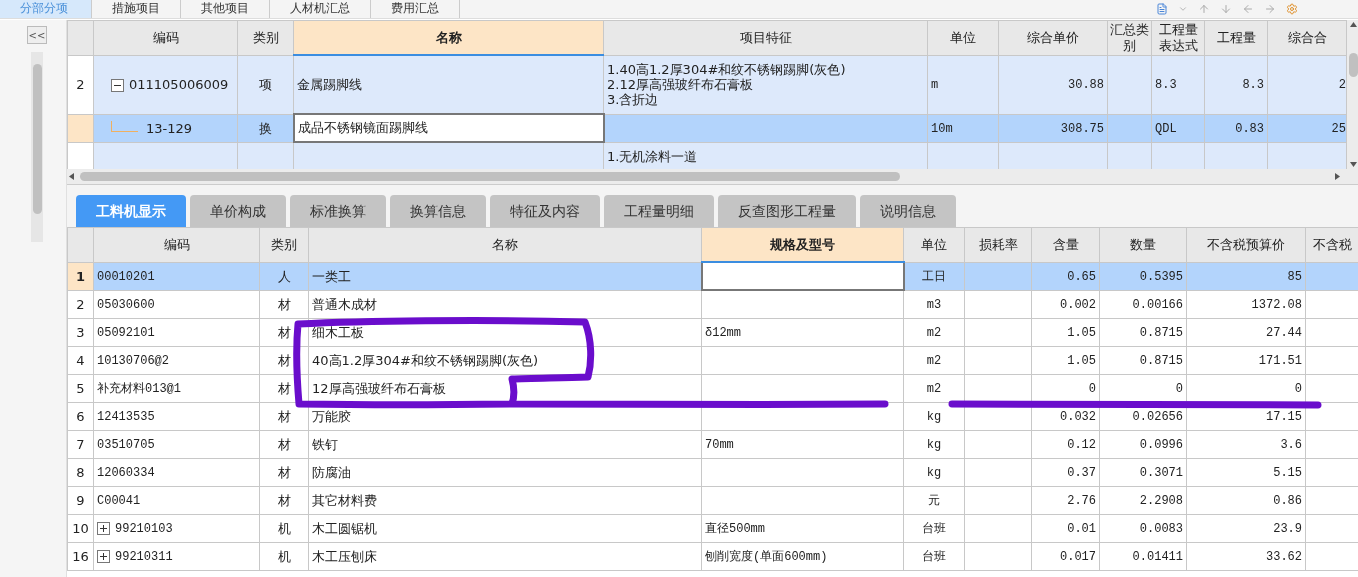 This screenshot has width=1358, height=577. Describe the element at coordinates (338, 332) in the screenshot. I see `name-cell: 细木工板` at that location.